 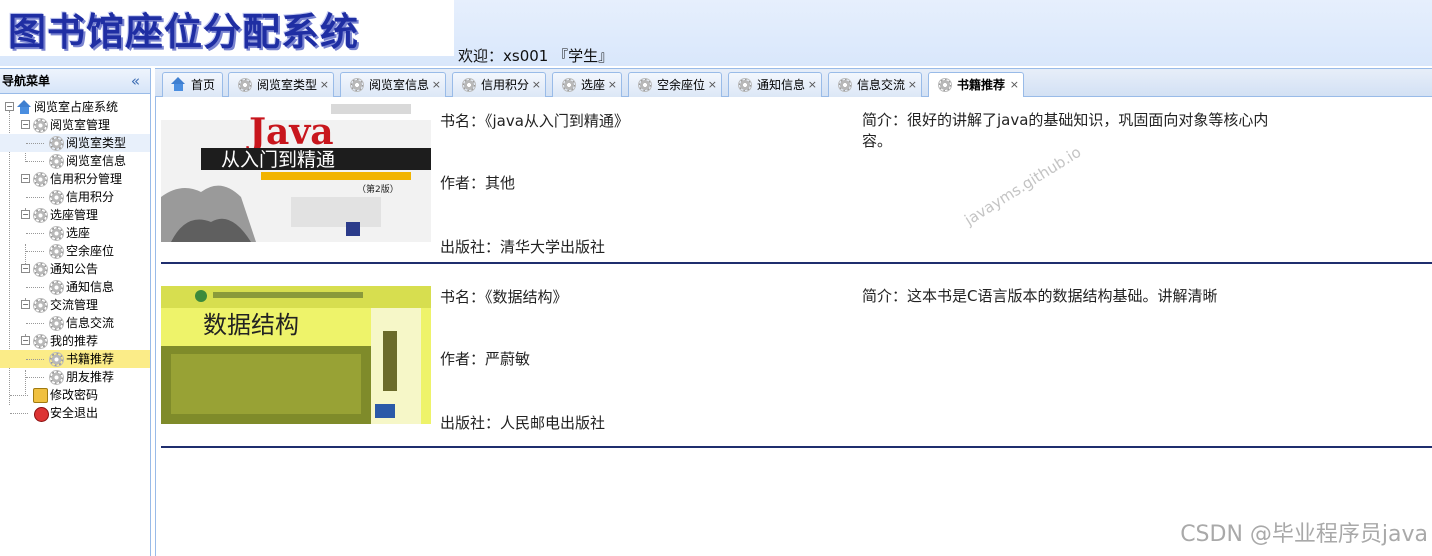 What do you see at coordinates (1065, 130) in the screenshot?
I see `book-intro: 简介：很好的讲解了java的基础知识，巩固面向对象等核心内容。` at bounding box center [1065, 130].